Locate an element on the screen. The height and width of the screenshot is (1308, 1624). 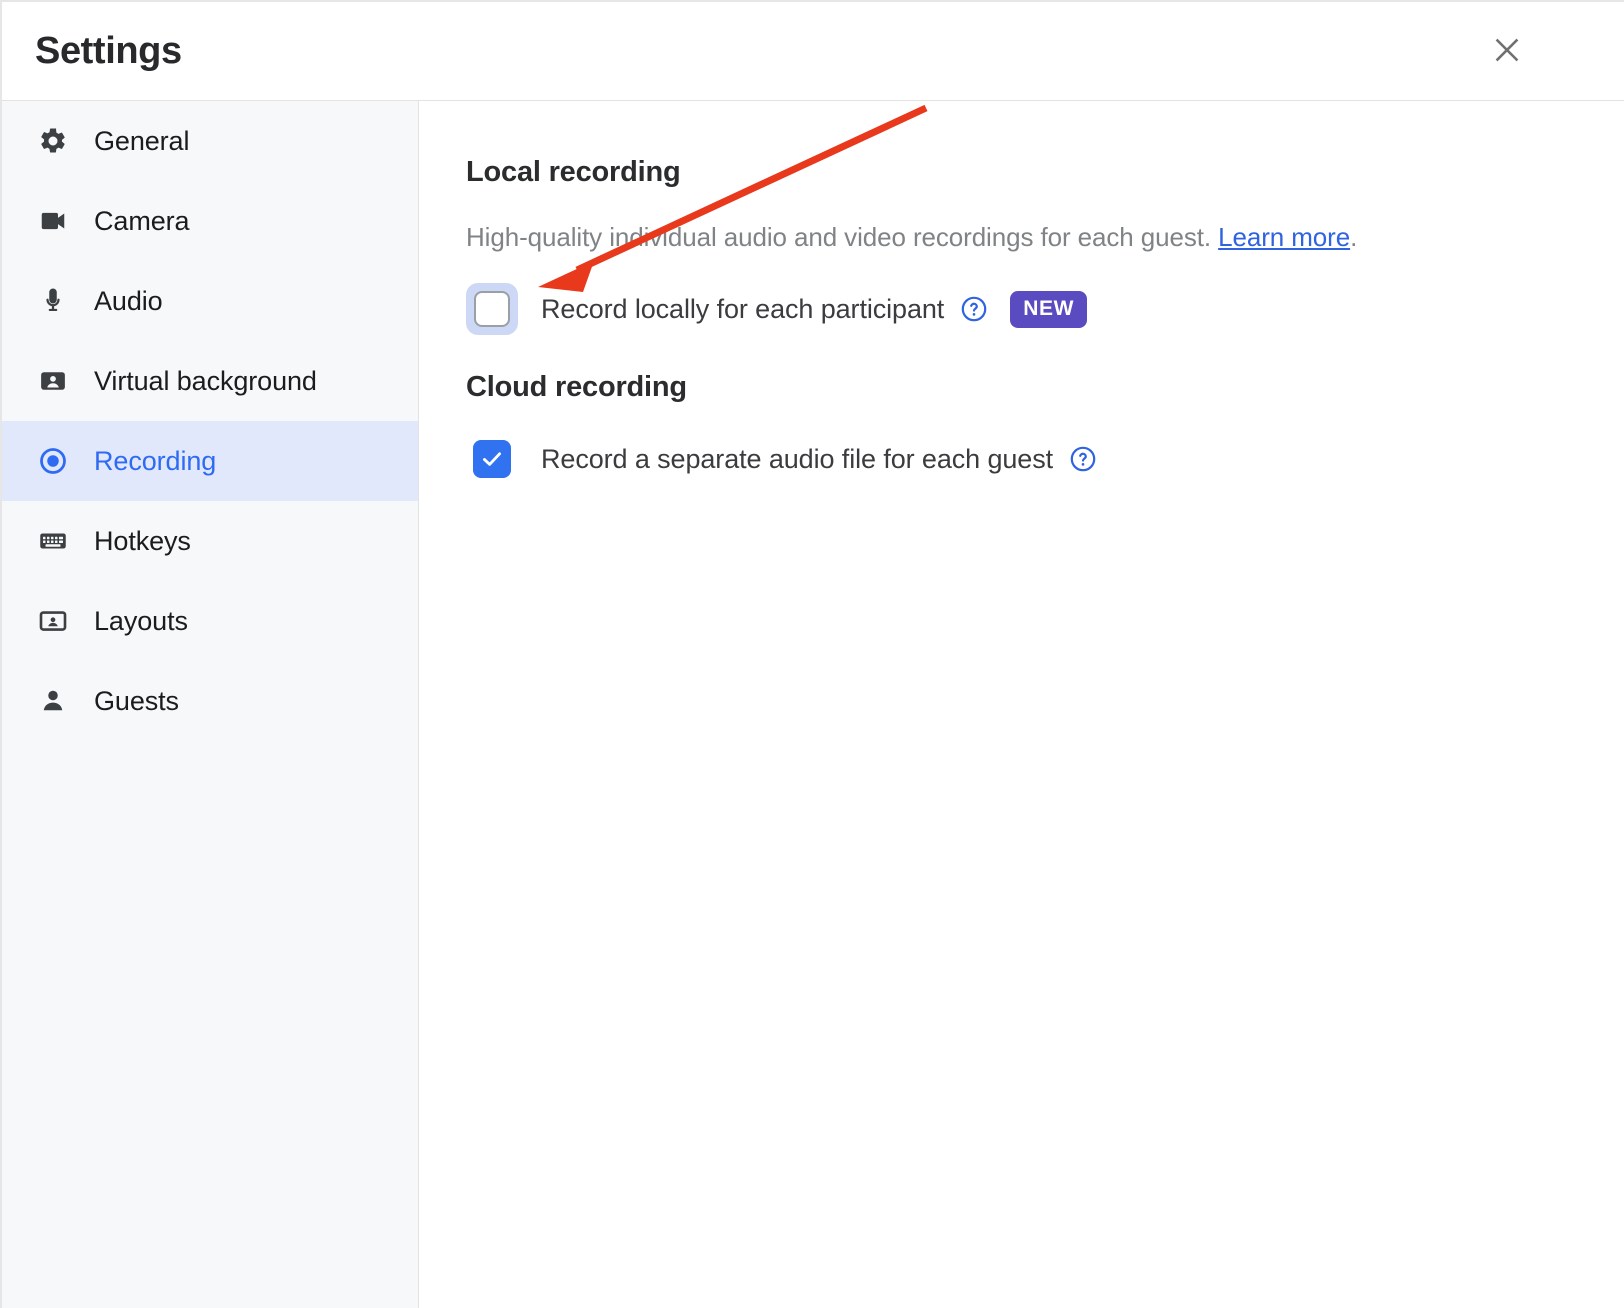
sidebar-item-label: Recording is located at coordinates (155, 461).